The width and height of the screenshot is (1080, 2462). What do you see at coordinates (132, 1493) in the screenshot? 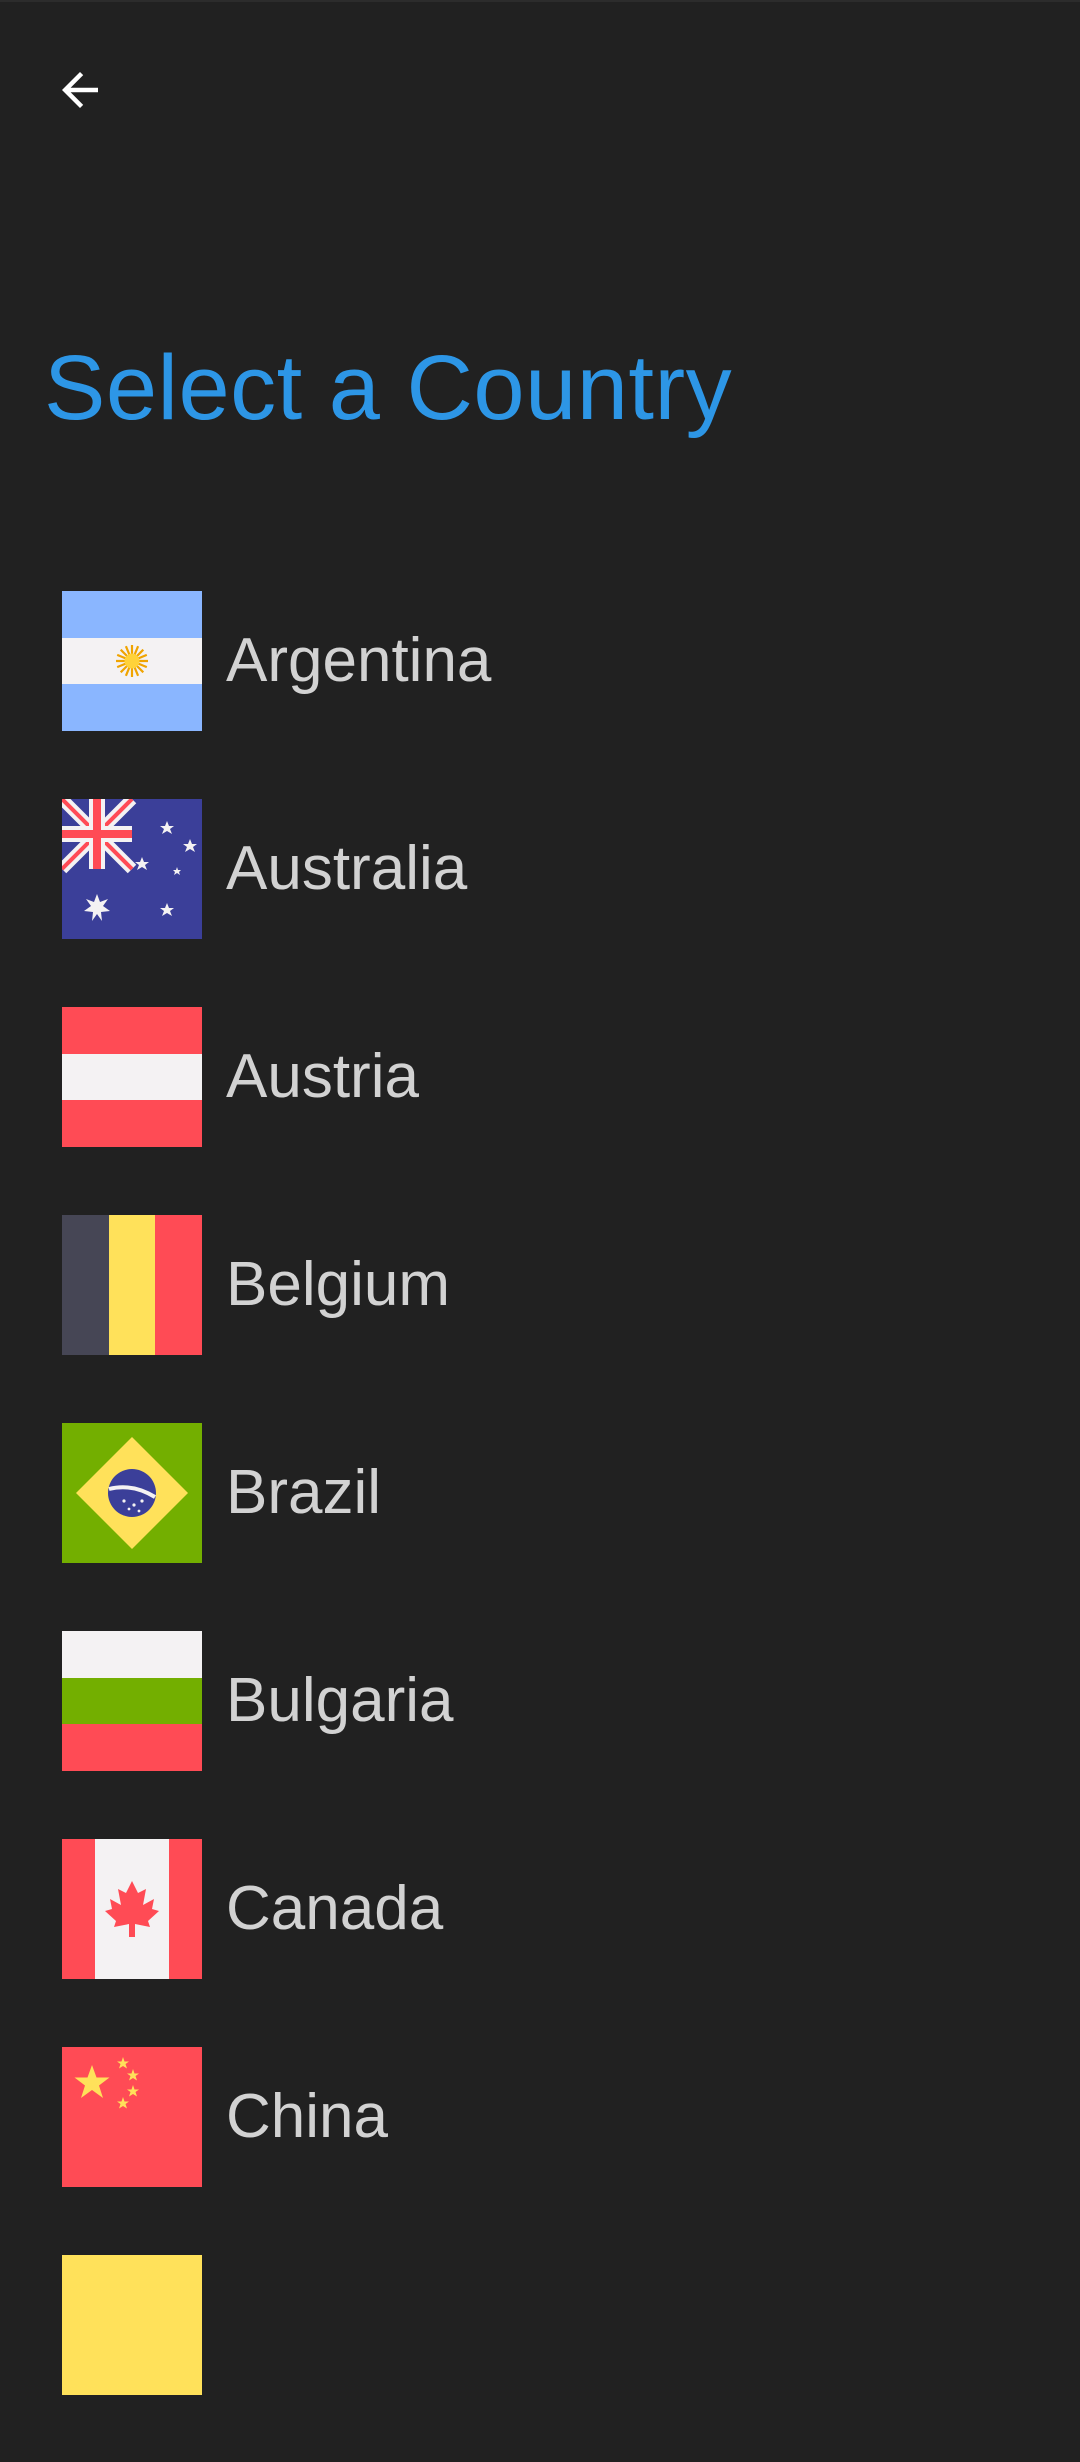
I see `brazil-flag-icon` at bounding box center [132, 1493].